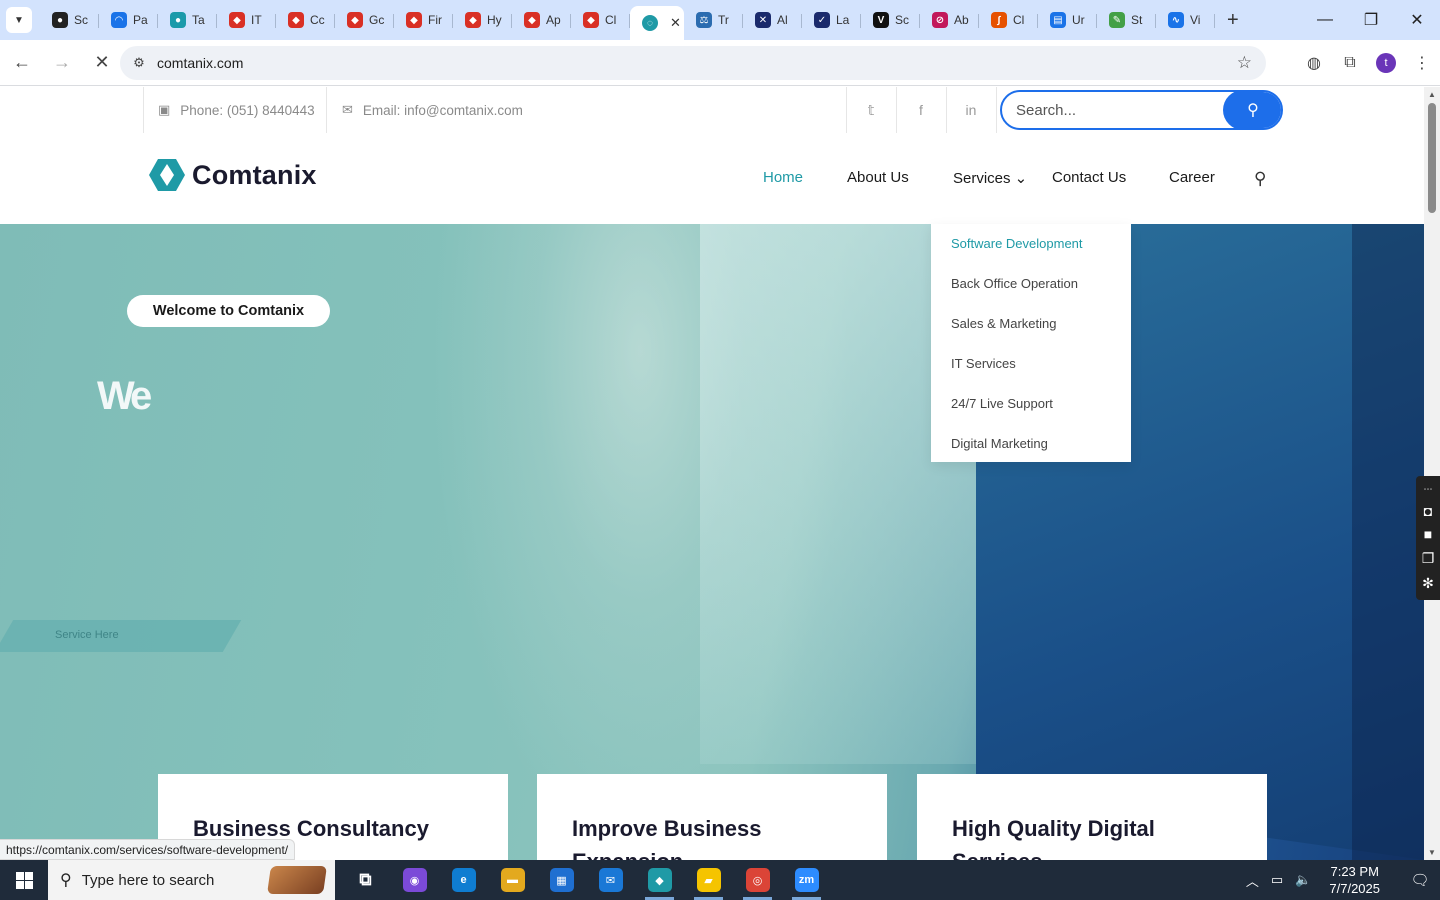 This screenshot has height=900, width=1440. I want to click on nav-search-icon: ⚲, so click(1260, 179).